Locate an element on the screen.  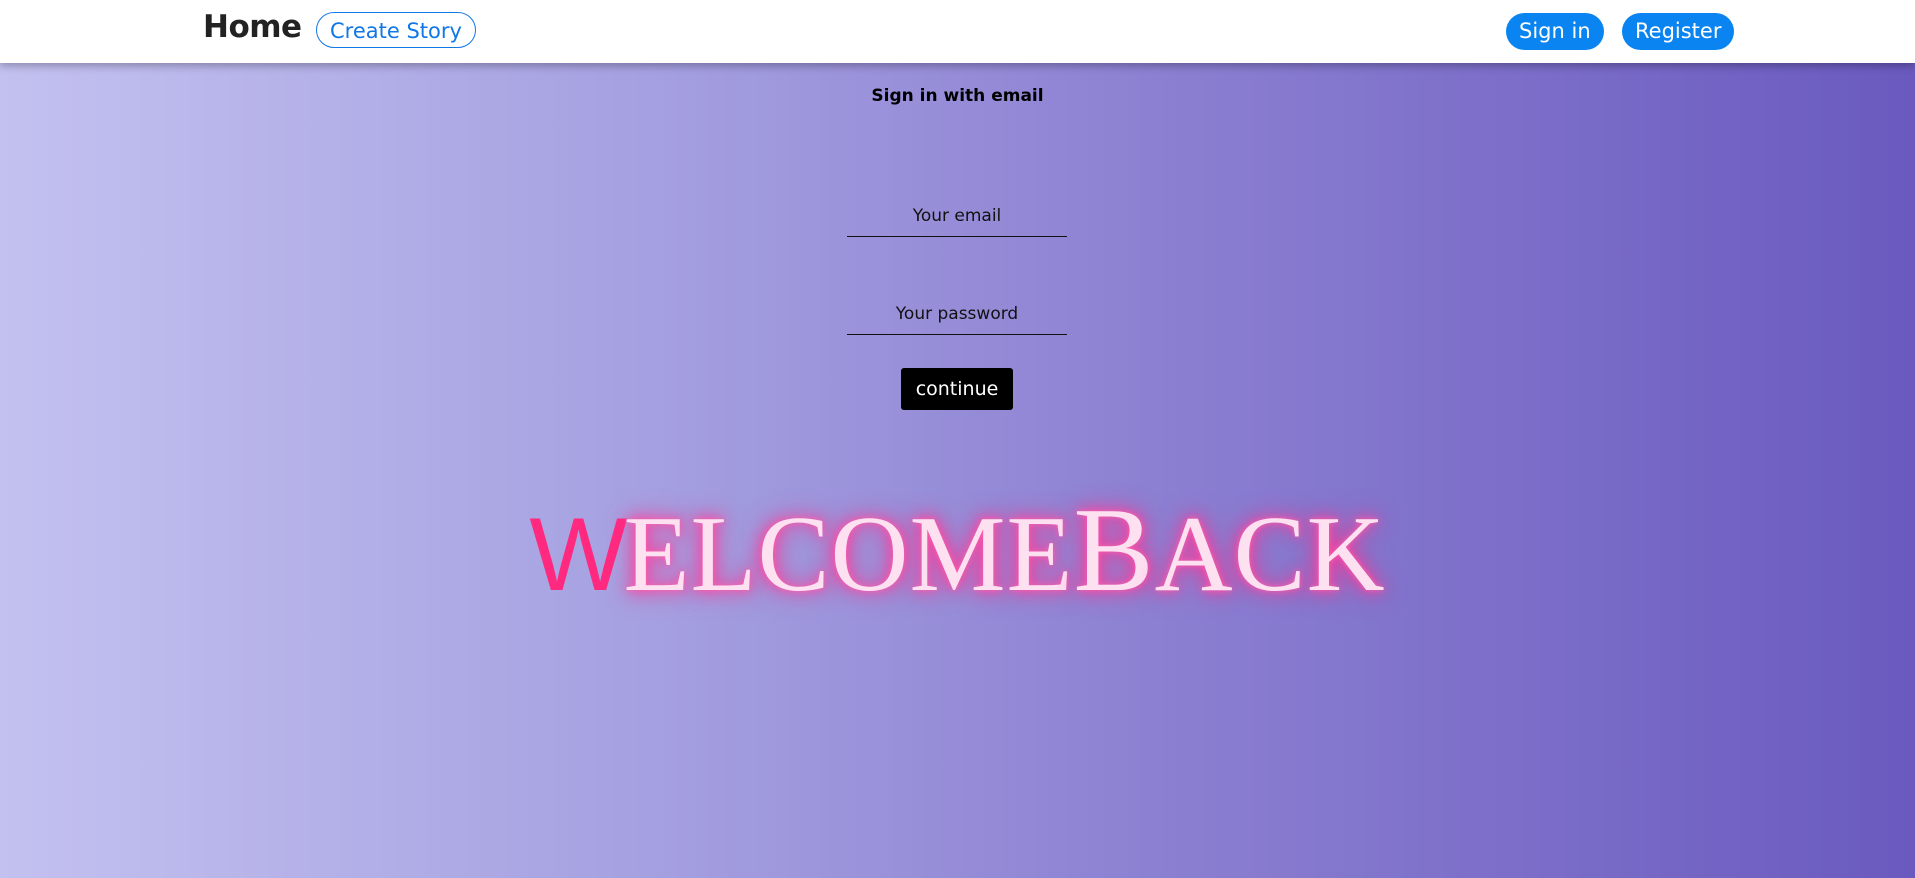
continue-button: continue is located at coordinates (957, 389).